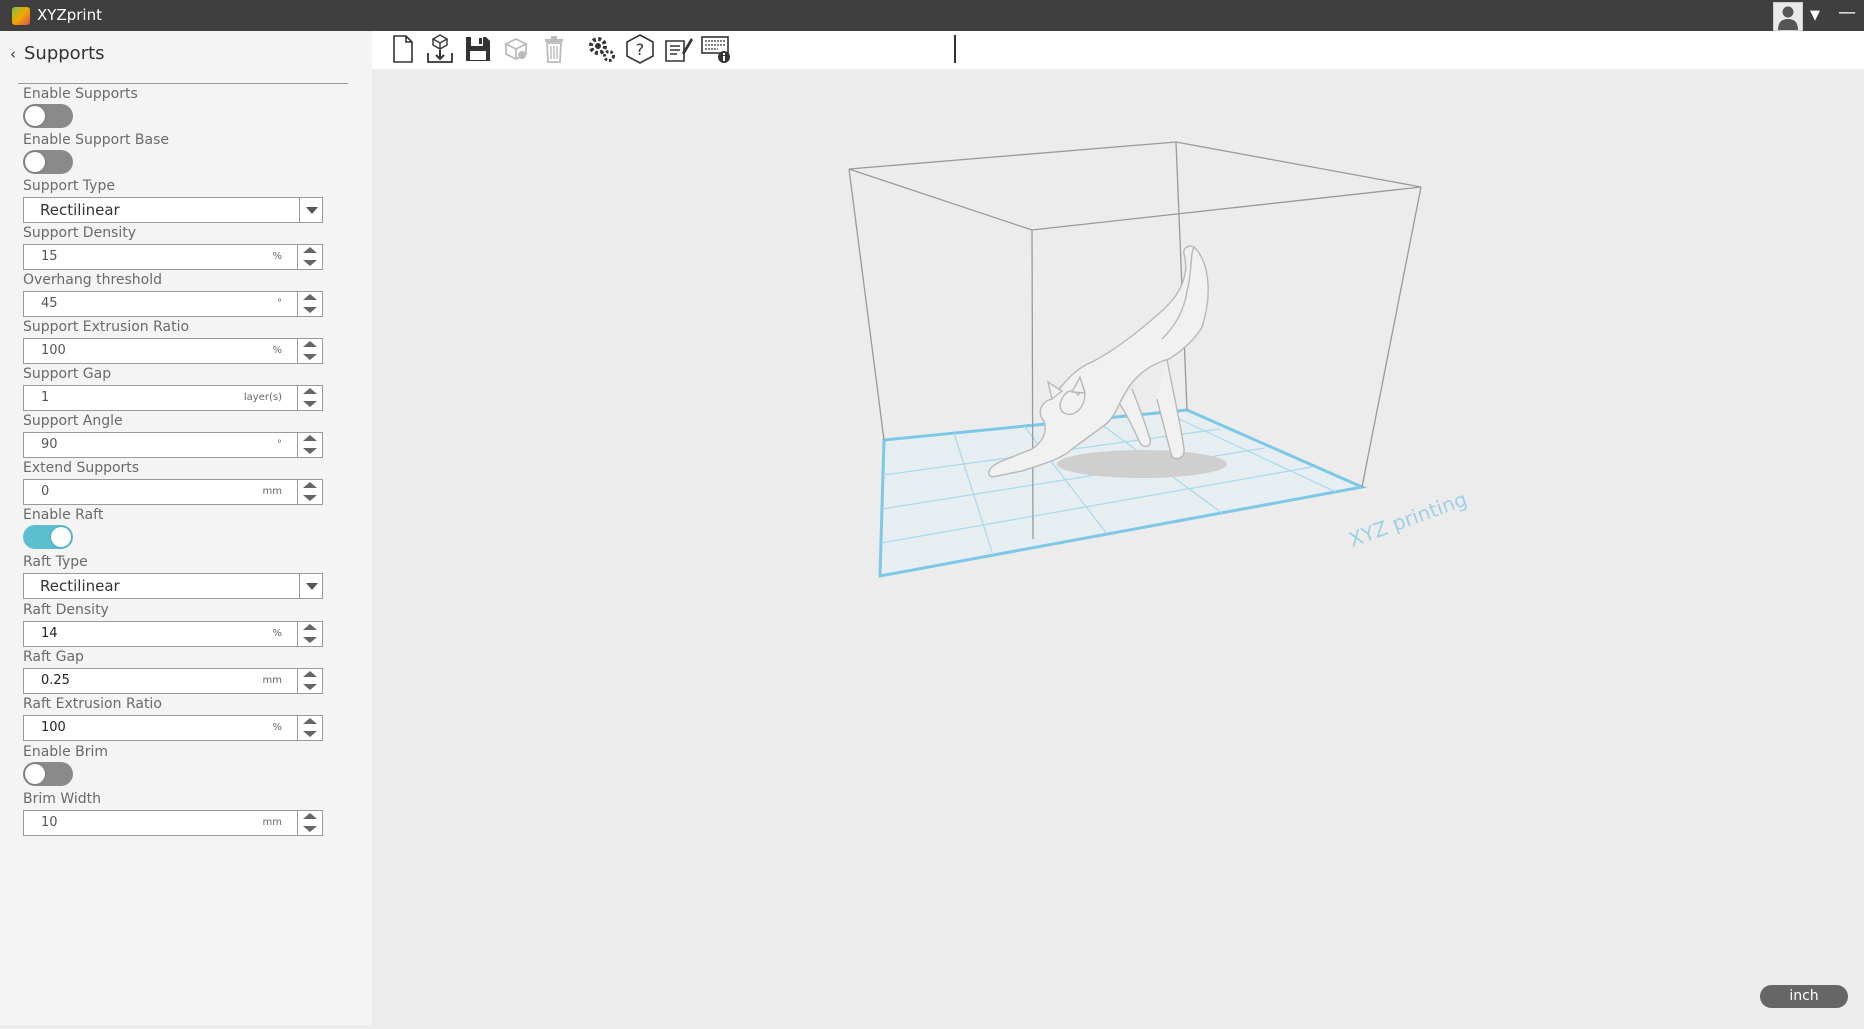 The height and width of the screenshot is (1029, 1864). I want to click on support-angle-value: 90, so click(49, 444).